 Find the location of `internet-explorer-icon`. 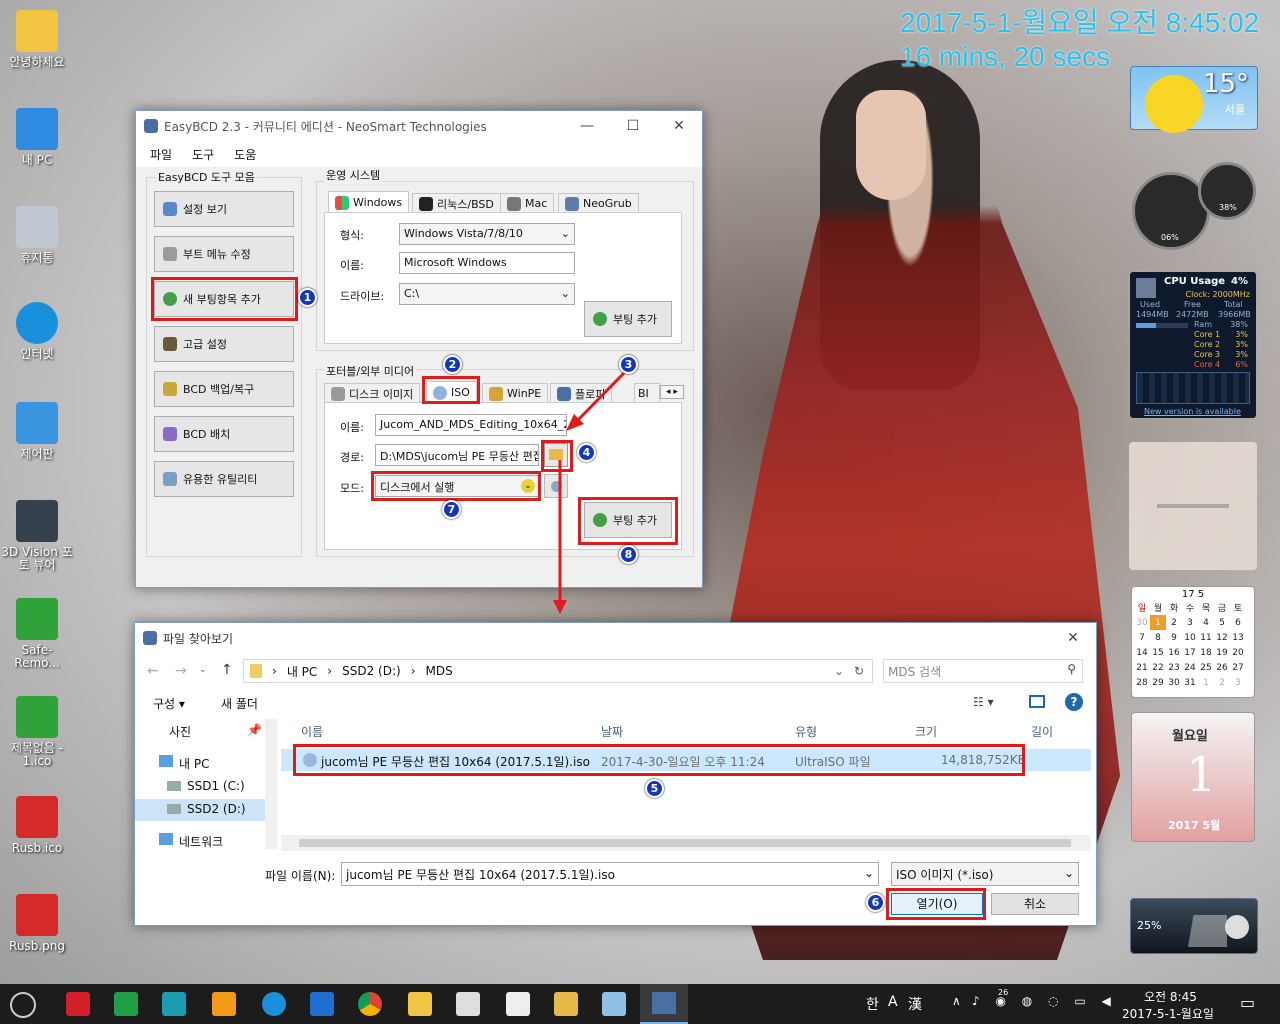

internet-explorer-icon is located at coordinates (274, 1004).